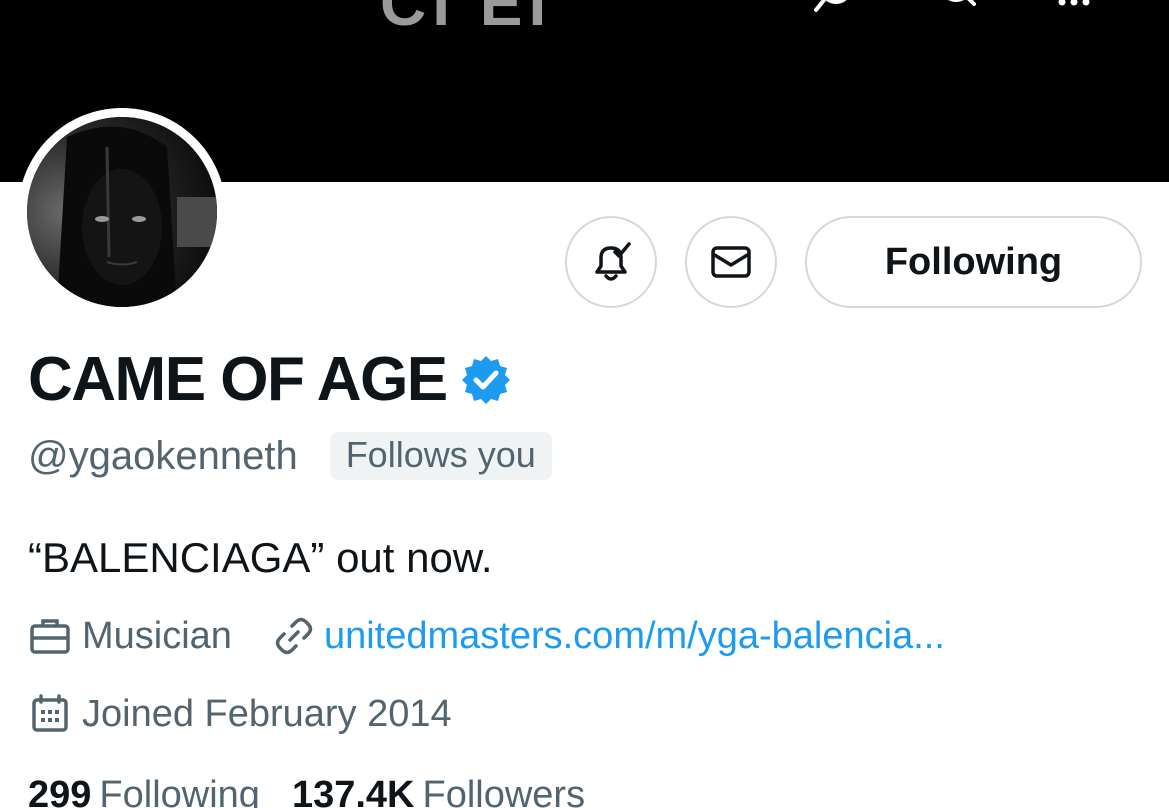 The width and height of the screenshot is (1169, 808). Describe the element at coordinates (50, 636) in the screenshot. I see `briefcase-icon` at that location.